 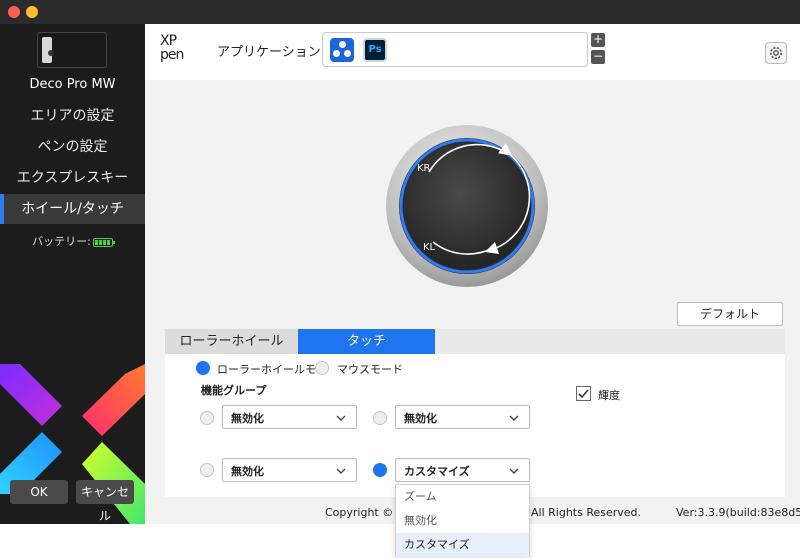 What do you see at coordinates (231, 341) in the screenshot?
I see `tab-roller-wheel: ローラーホイール` at bounding box center [231, 341].